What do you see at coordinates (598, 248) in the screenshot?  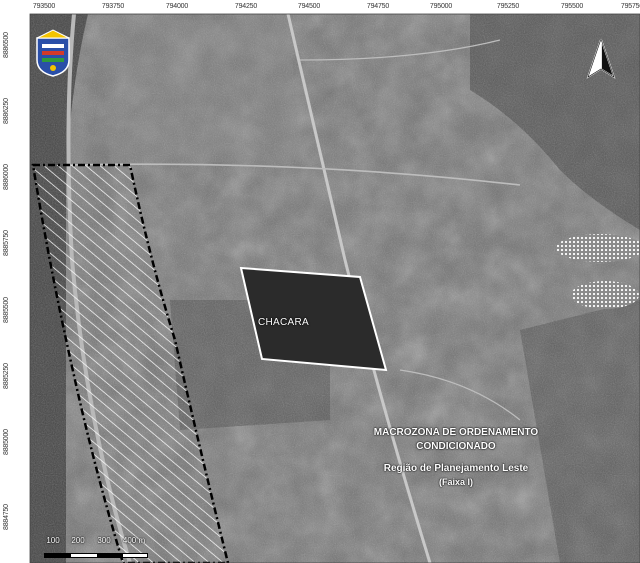 I see `dotted-patch-upper` at bounding box center [598, 248].